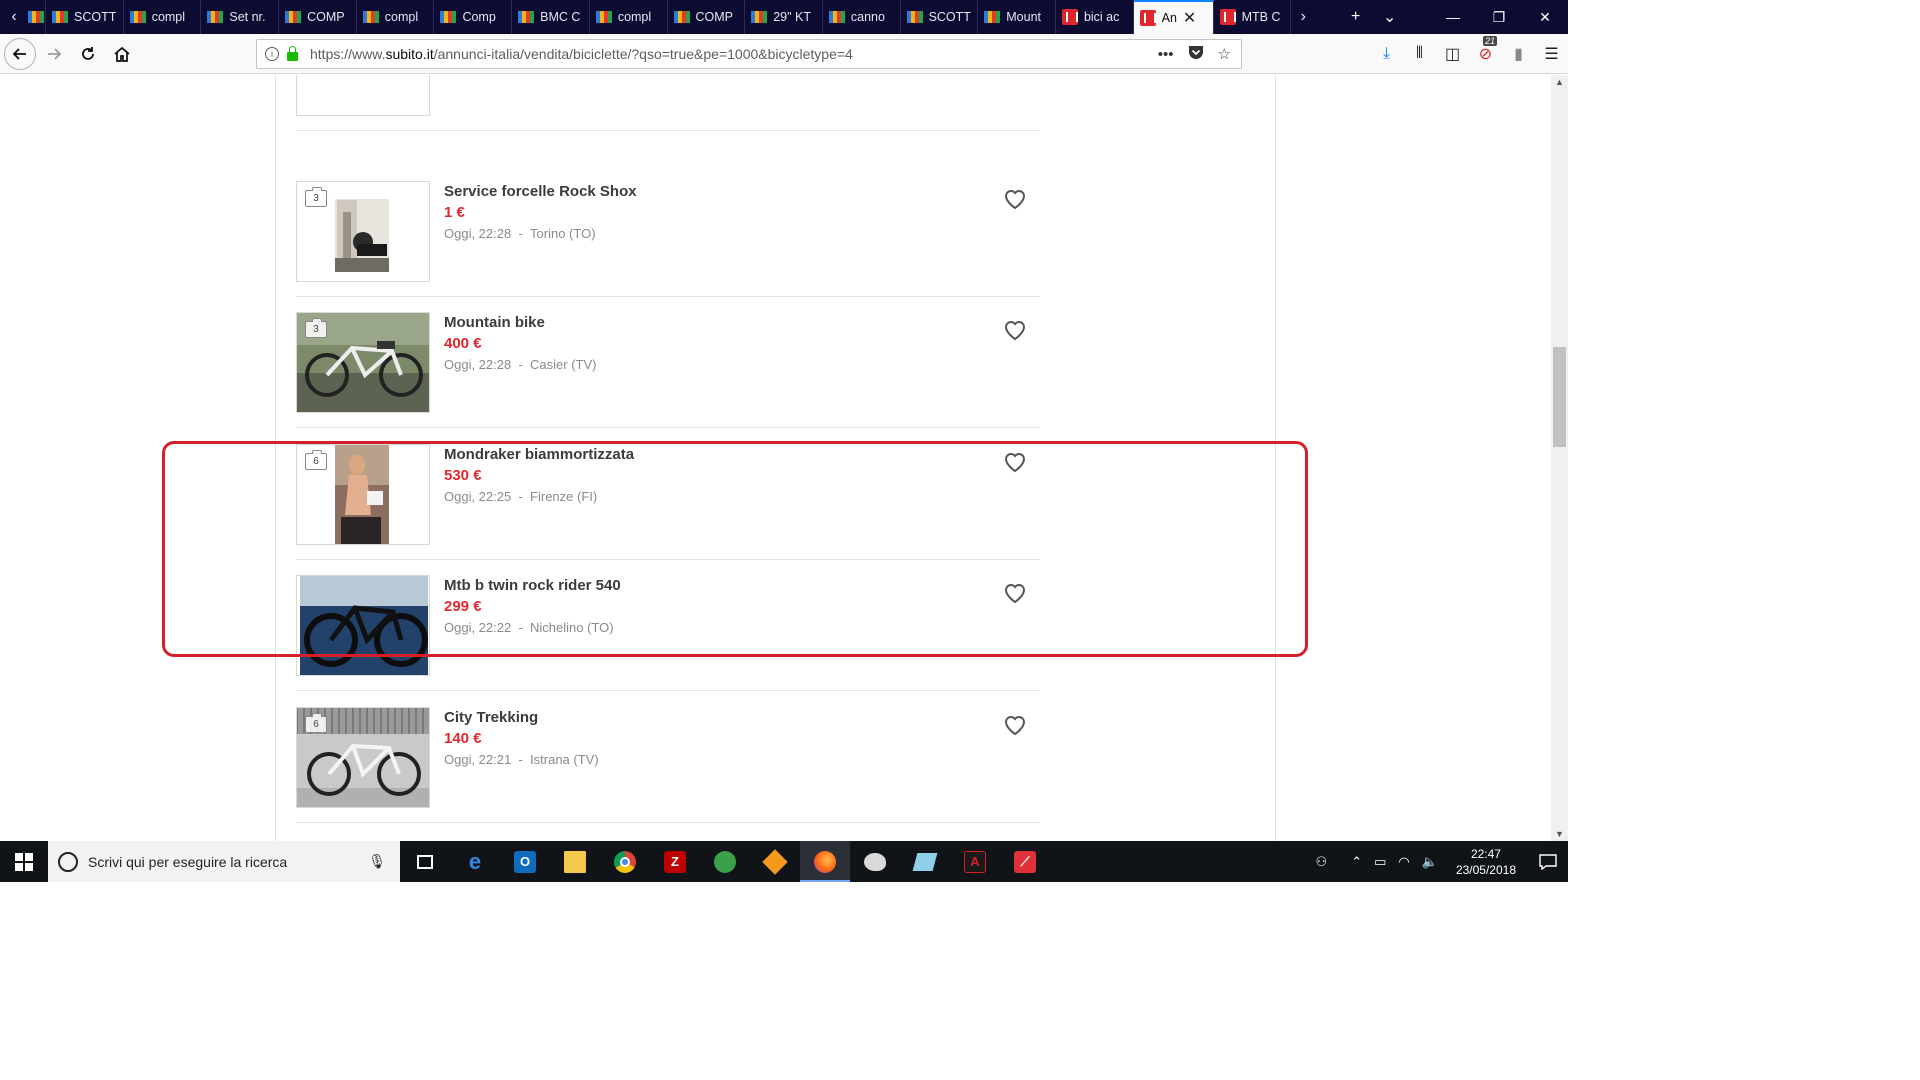 This screenshot has height=1080, width=1920. Describe the element at coordinates (1452, 54) in the screenshot. I see `sidebar-icon: ◫` at that location.